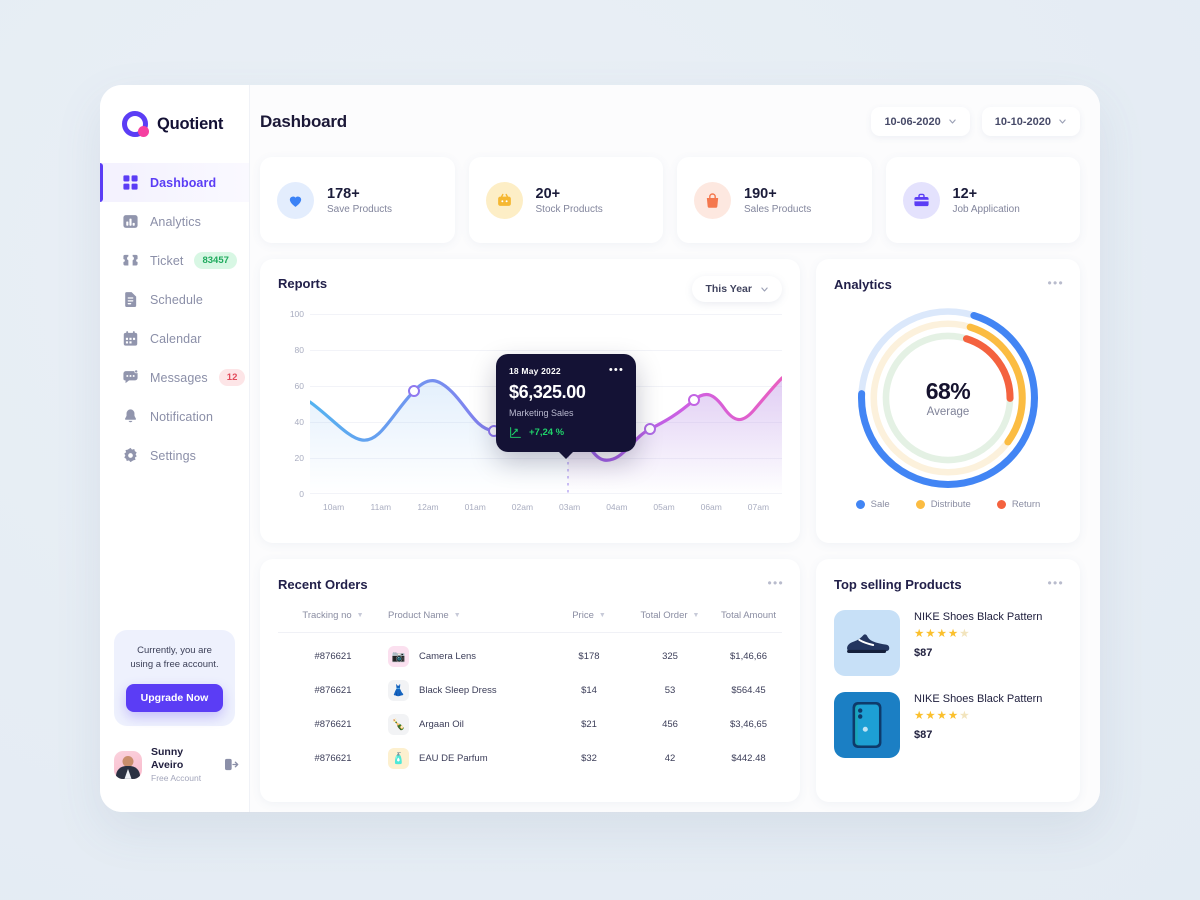 The height and width of the screenshot is (900, 1200). Describe the element at coordinates (541, 413) in the screenshot. I see `tooltip-subtitle: Marketing Sales` at that location.